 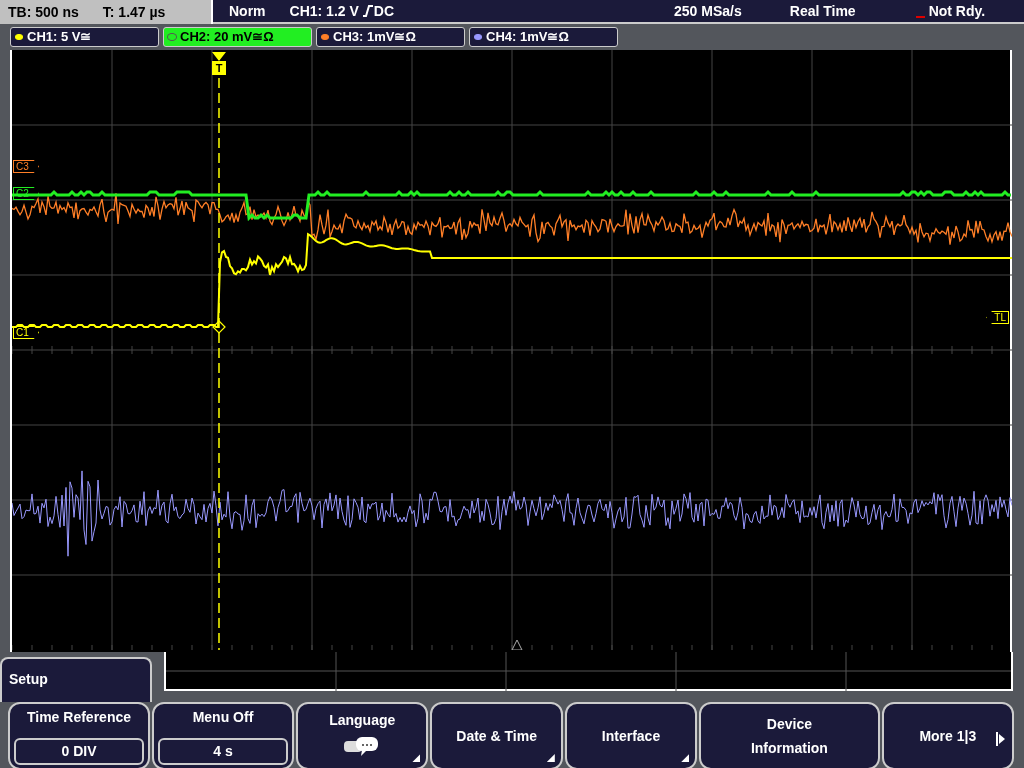 I want to click on channel-tab: CH4: 1mV≅Ω, so click(x=543, y=37).